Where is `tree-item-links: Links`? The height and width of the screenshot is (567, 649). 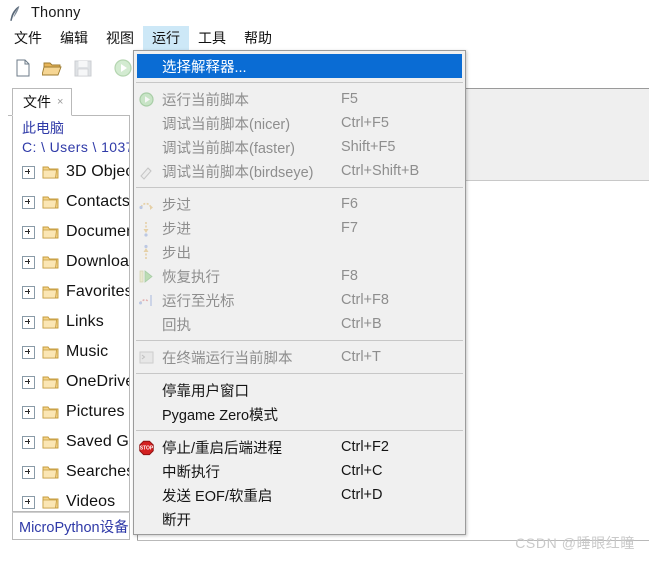 tree-item-links: Links is located at coordinates (71, 322).